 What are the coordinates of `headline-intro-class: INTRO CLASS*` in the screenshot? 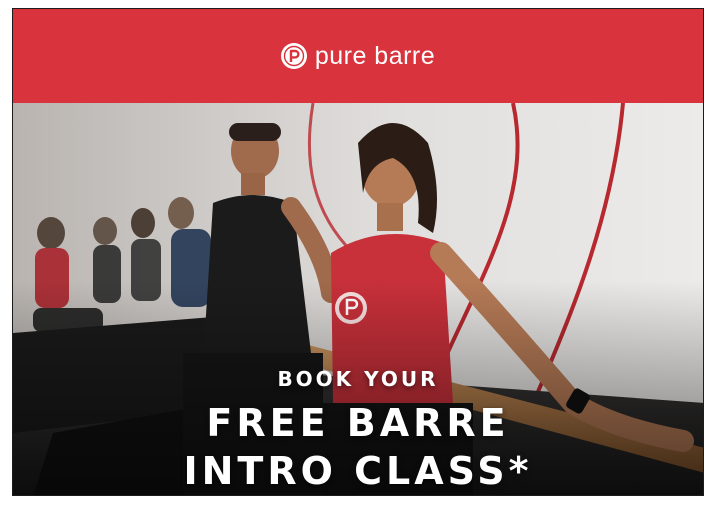 It's located at (358, 471).